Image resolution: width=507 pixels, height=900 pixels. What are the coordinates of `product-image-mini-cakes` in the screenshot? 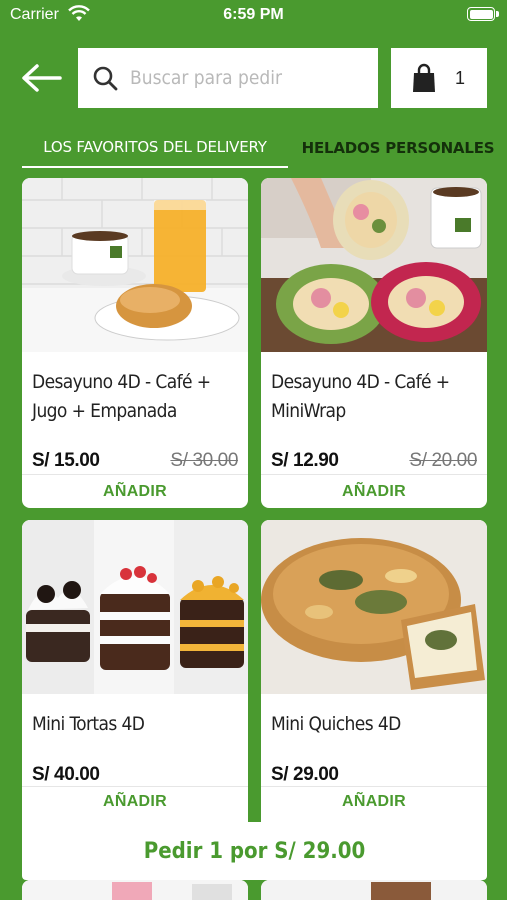 It's located at (135, 607).